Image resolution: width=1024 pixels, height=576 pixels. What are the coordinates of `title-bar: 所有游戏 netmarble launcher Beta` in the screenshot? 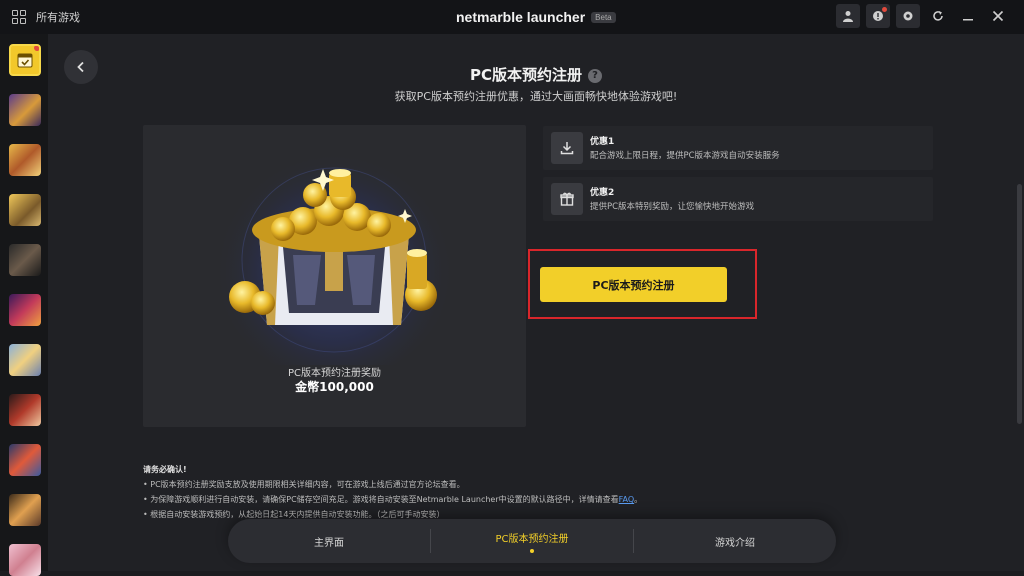 It's located at (512, 17).